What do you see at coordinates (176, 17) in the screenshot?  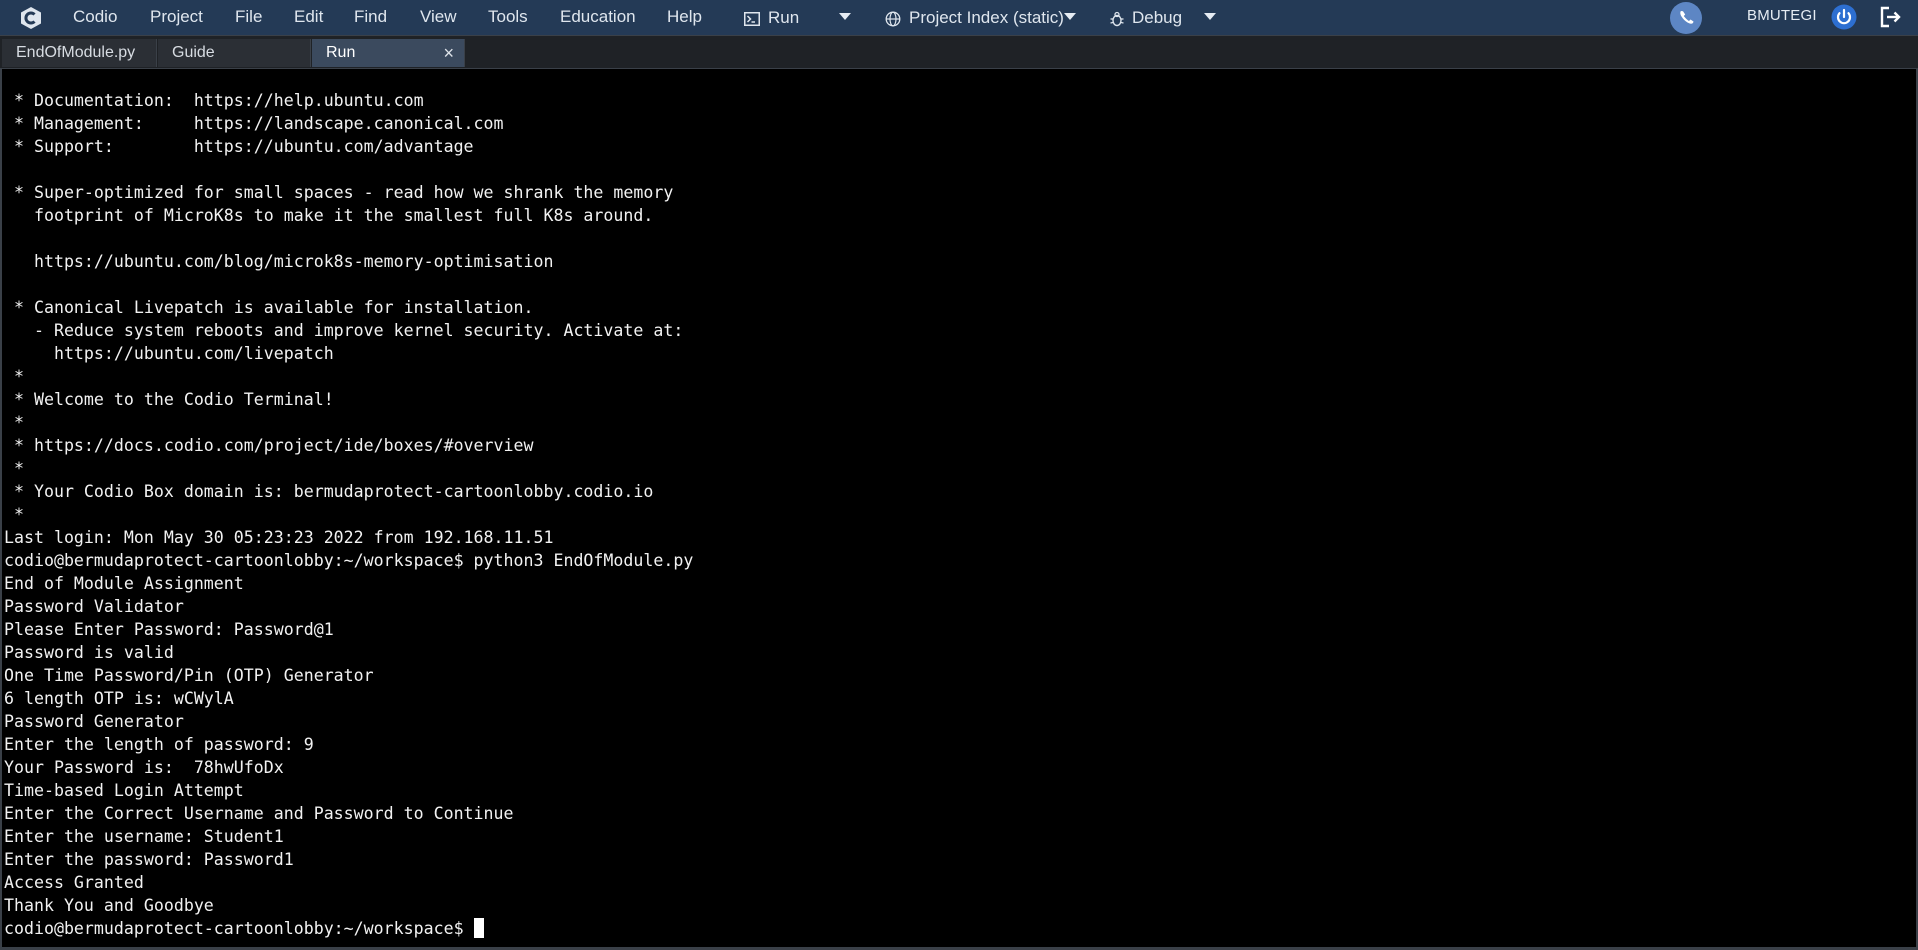 I see `menu-project: Project` at bounding box center [176, 17].